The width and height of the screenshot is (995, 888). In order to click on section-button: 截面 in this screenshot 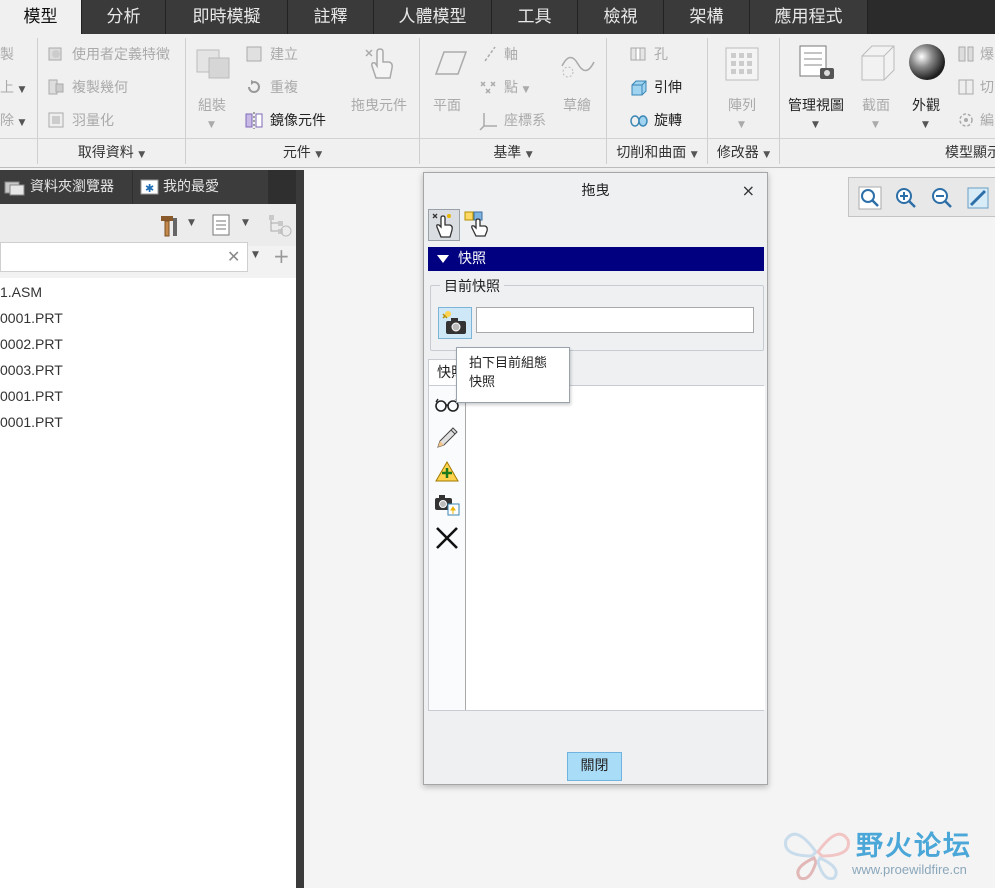, I will do `click(876, 105)`.